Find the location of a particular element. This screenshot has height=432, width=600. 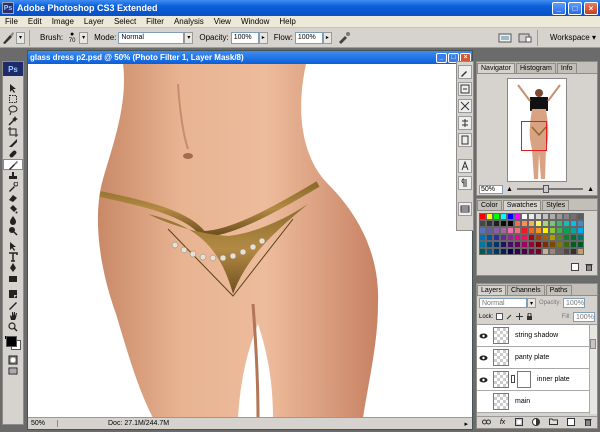

menu-analysis: Analysis is located at coordinates (189, 21).